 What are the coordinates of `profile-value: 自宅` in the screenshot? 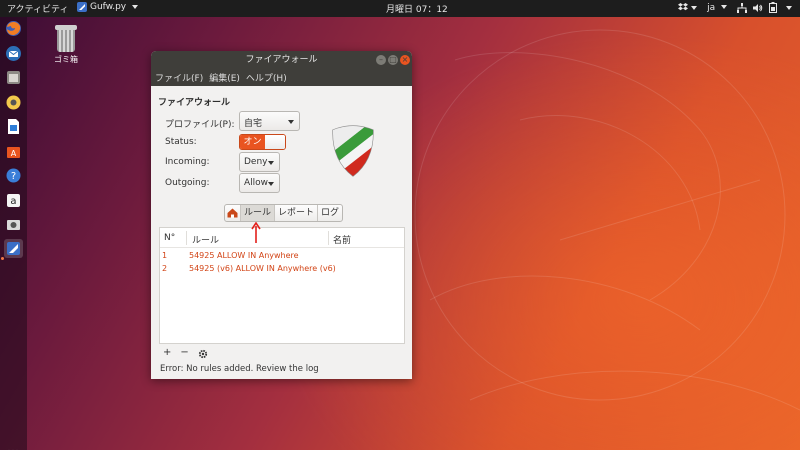 It's located at (253, 124).